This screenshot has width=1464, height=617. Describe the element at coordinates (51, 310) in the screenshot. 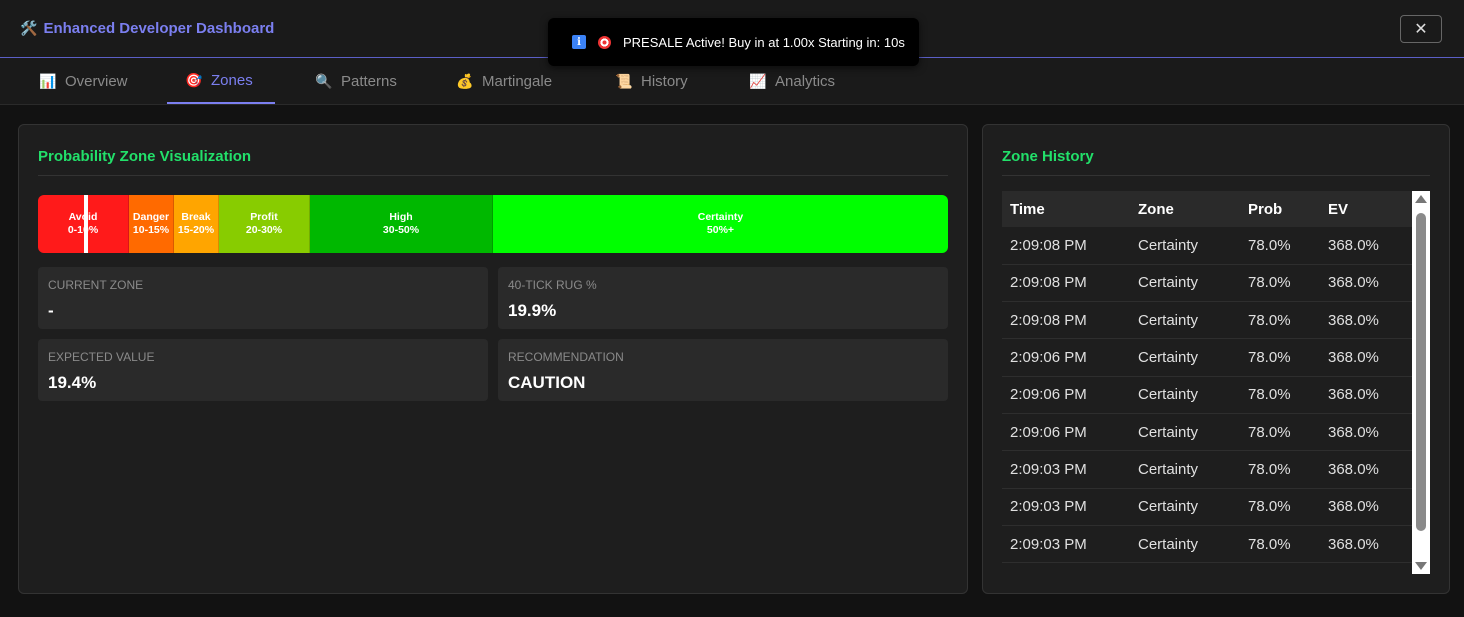

I see `stat-value: -` at that location.